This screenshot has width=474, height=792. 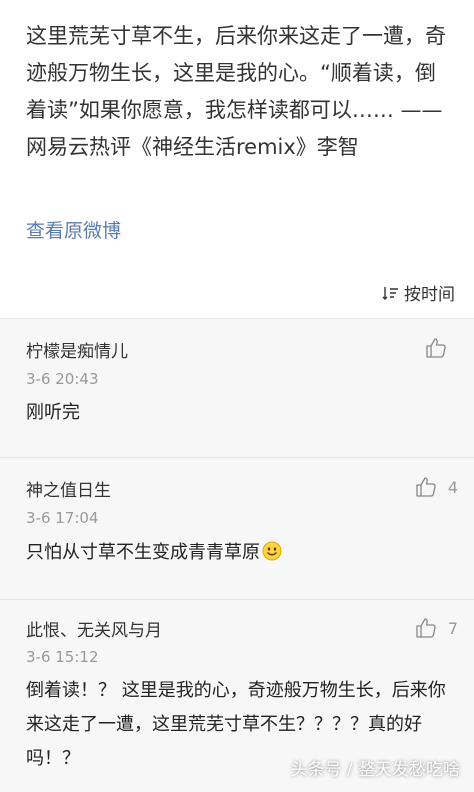 What do you see at coordinates (390, 293) in the screenshot?
I see `sort-icon` at bounding box center [390, 293].